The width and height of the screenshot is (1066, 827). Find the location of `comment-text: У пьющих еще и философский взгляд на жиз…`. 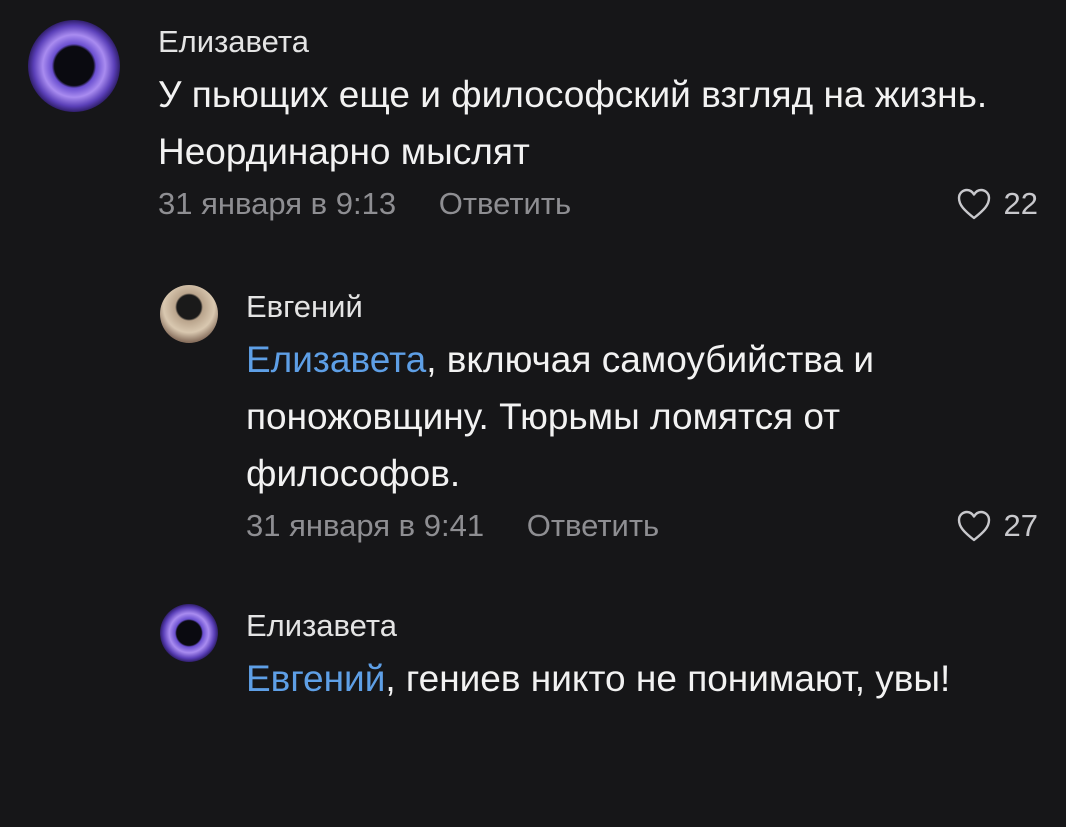

comment-text: У пьющих еще и философский взгляд на жиз… is located at coordinates (598, 123).